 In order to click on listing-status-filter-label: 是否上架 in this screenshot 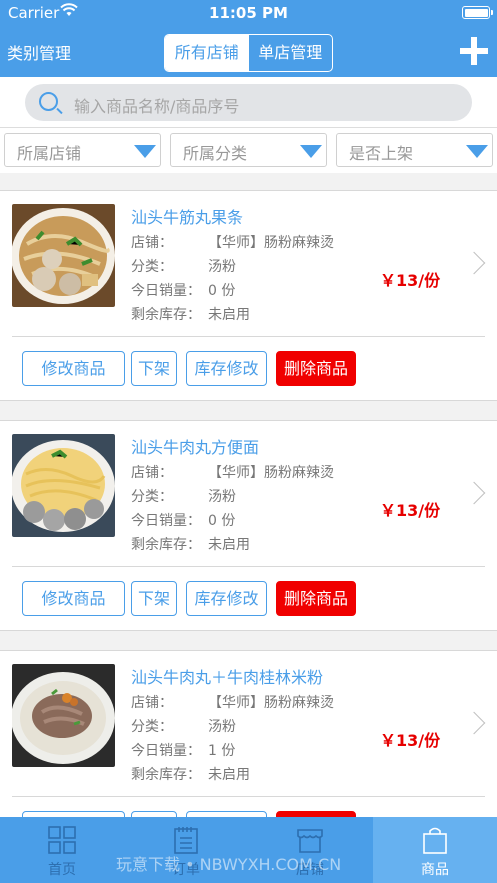, I will do `click(381, 153)`.